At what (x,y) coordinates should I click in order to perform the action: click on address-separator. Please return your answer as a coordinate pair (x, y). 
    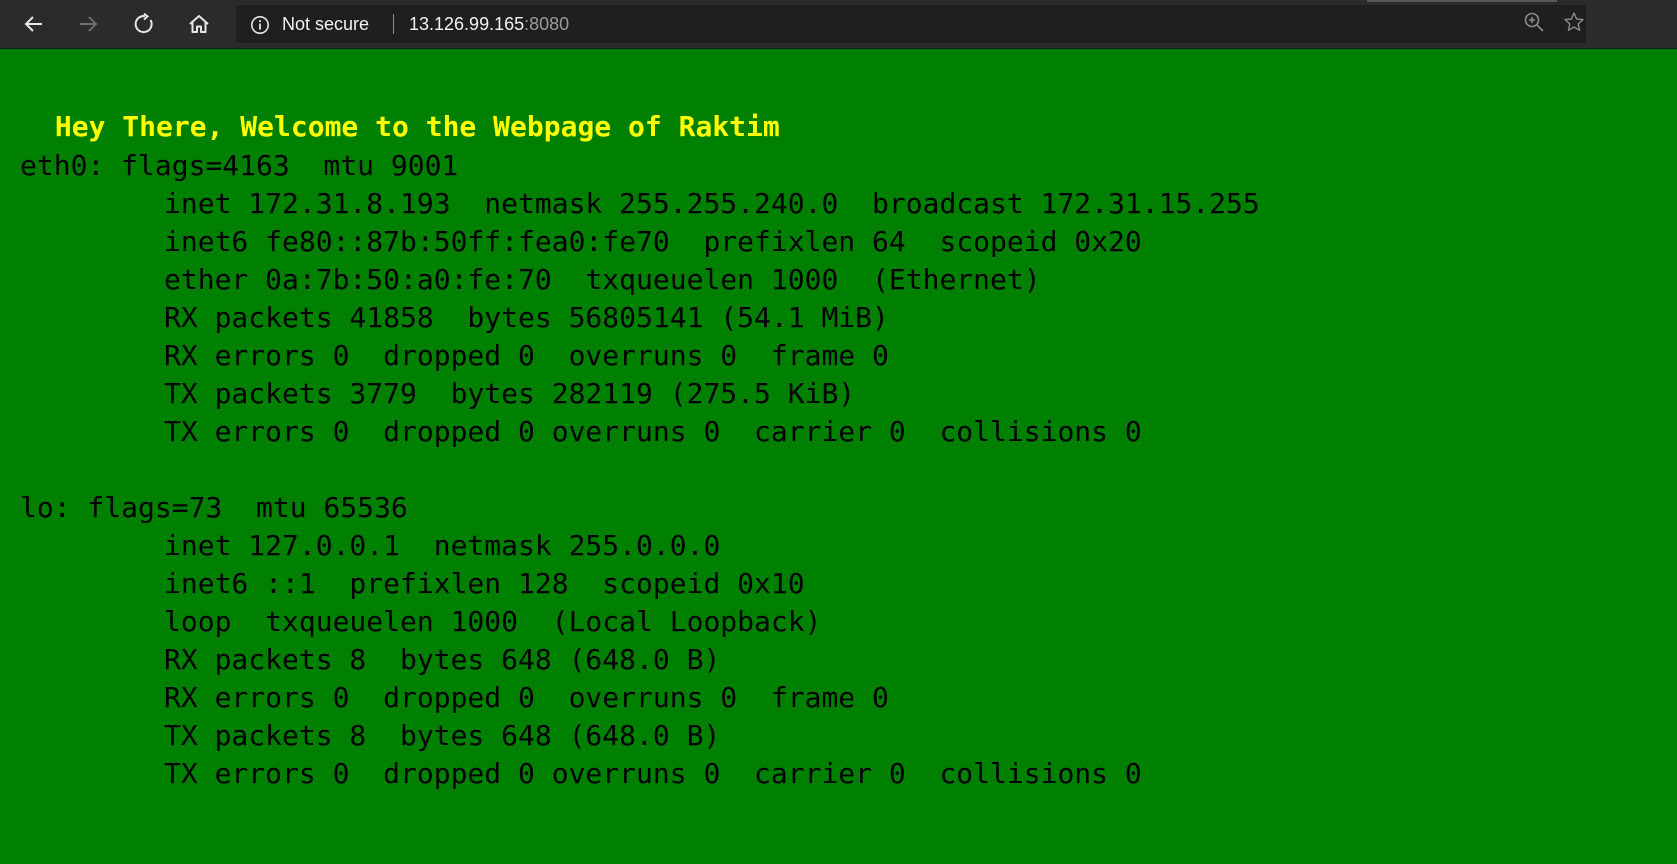
    Looking at the image, I should click on (393, 24).